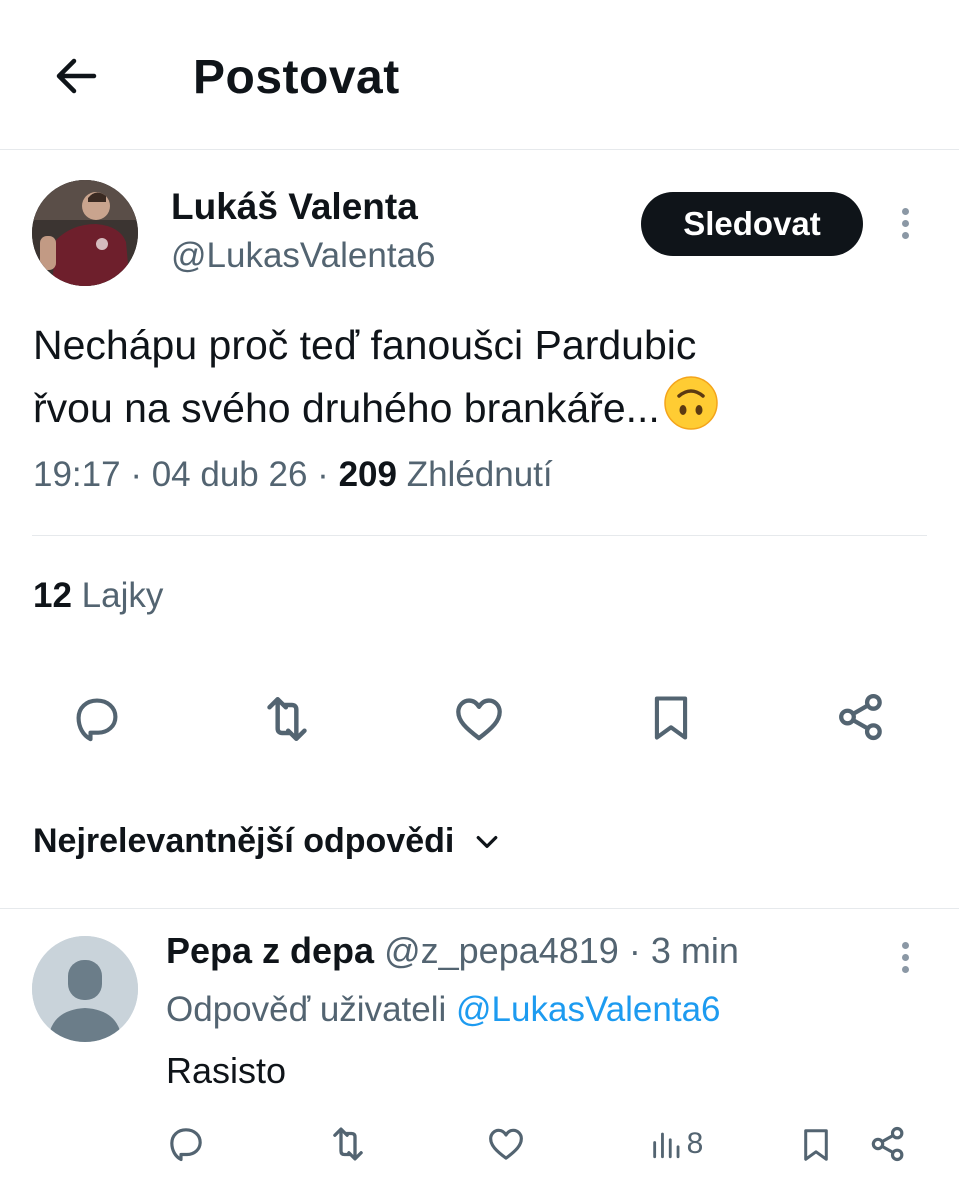 This screenshot has width=959, height=1200. I want to click on arrow-left-icon, so click(76, 76).